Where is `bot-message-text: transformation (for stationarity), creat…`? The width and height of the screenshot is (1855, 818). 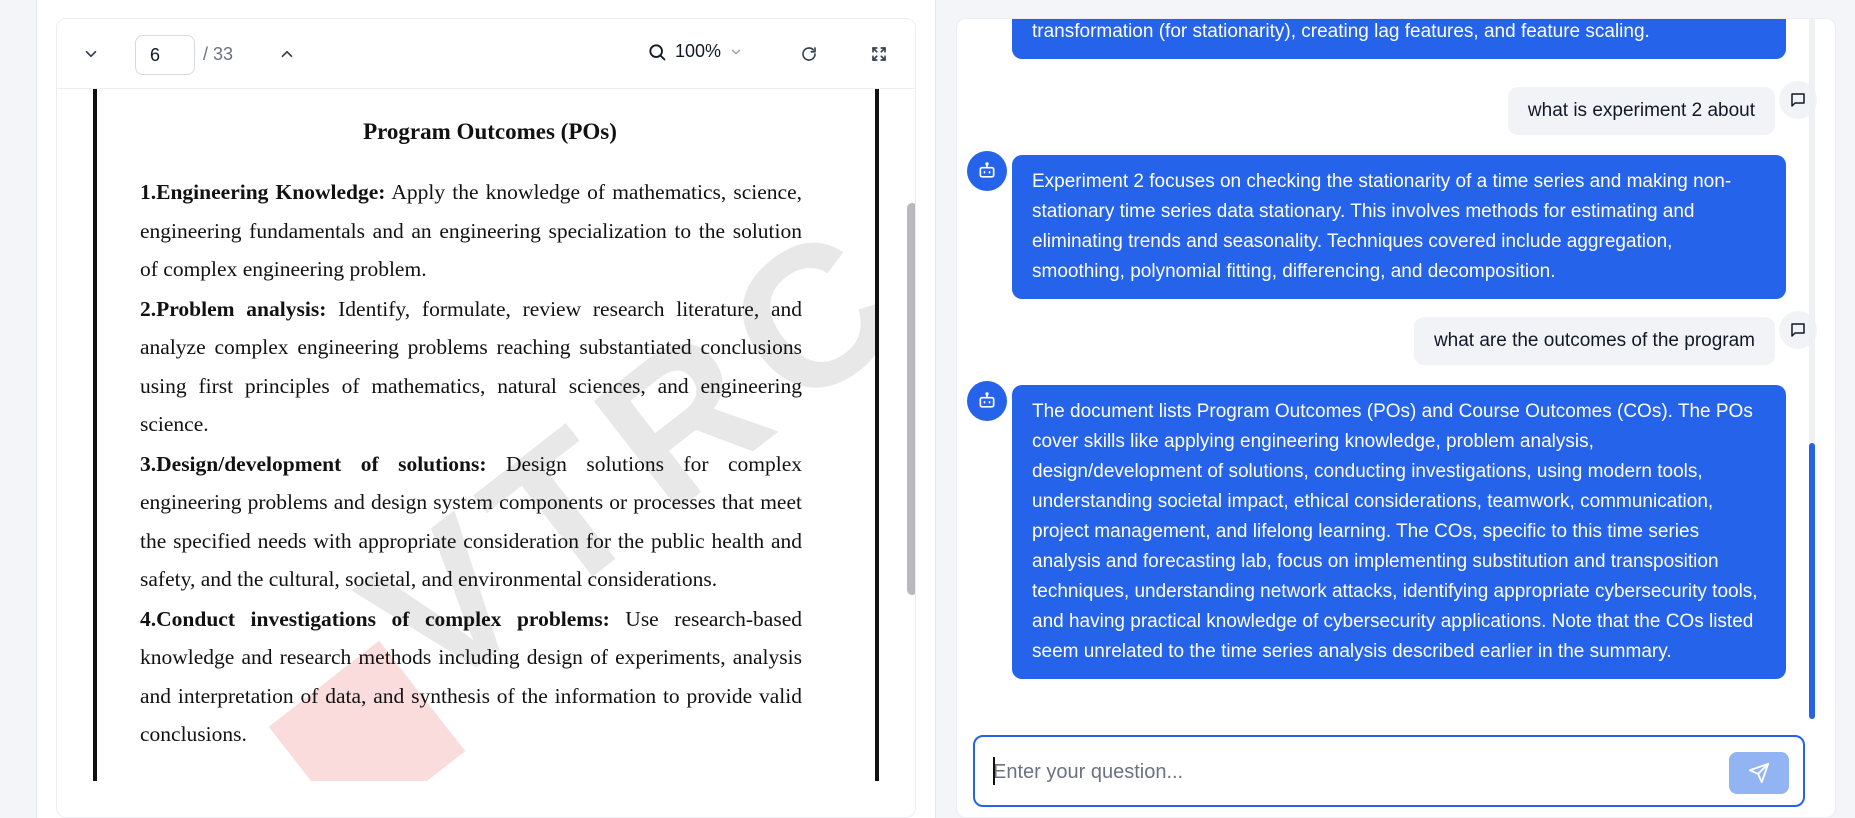
bot-message-text: transformation (for stationarity), creat… is located at coordinates (1341, 31).